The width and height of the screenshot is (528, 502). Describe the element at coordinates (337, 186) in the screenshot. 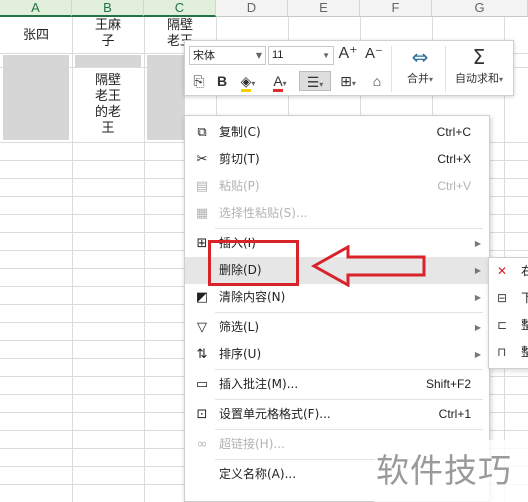

I see `menu-item-paste: ▤ 粘贴(P) Ctrl+V` at that location.